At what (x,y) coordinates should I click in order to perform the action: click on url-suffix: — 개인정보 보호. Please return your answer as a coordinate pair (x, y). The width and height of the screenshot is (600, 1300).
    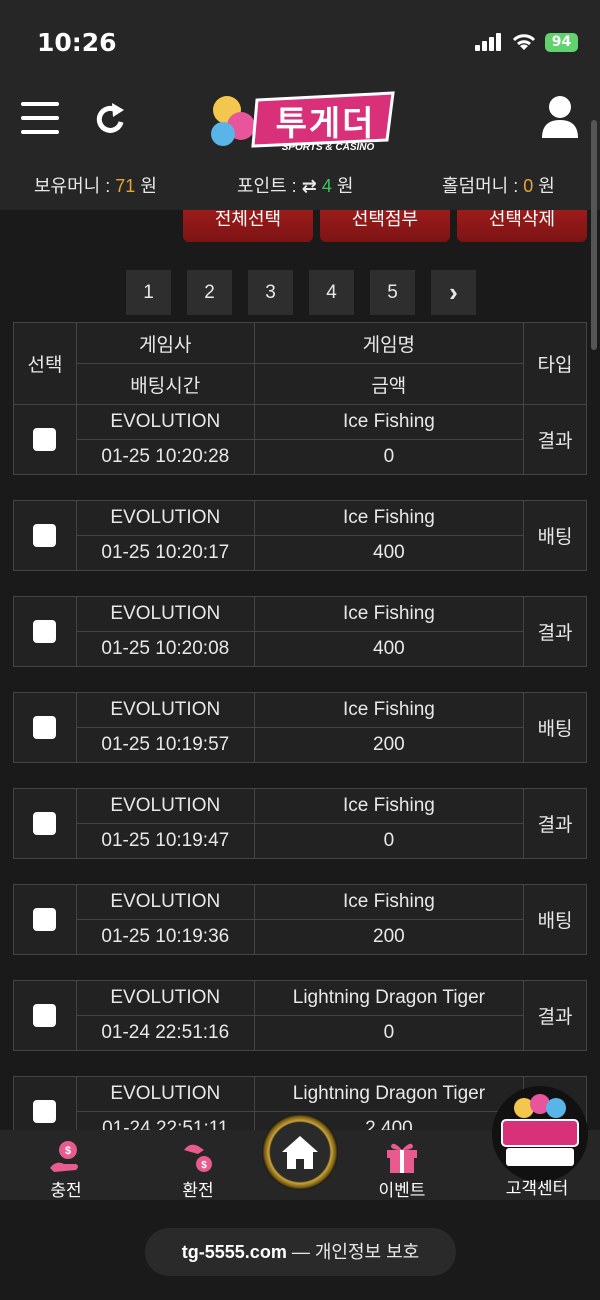
    Looking at the image, I should click on (355, 1252).